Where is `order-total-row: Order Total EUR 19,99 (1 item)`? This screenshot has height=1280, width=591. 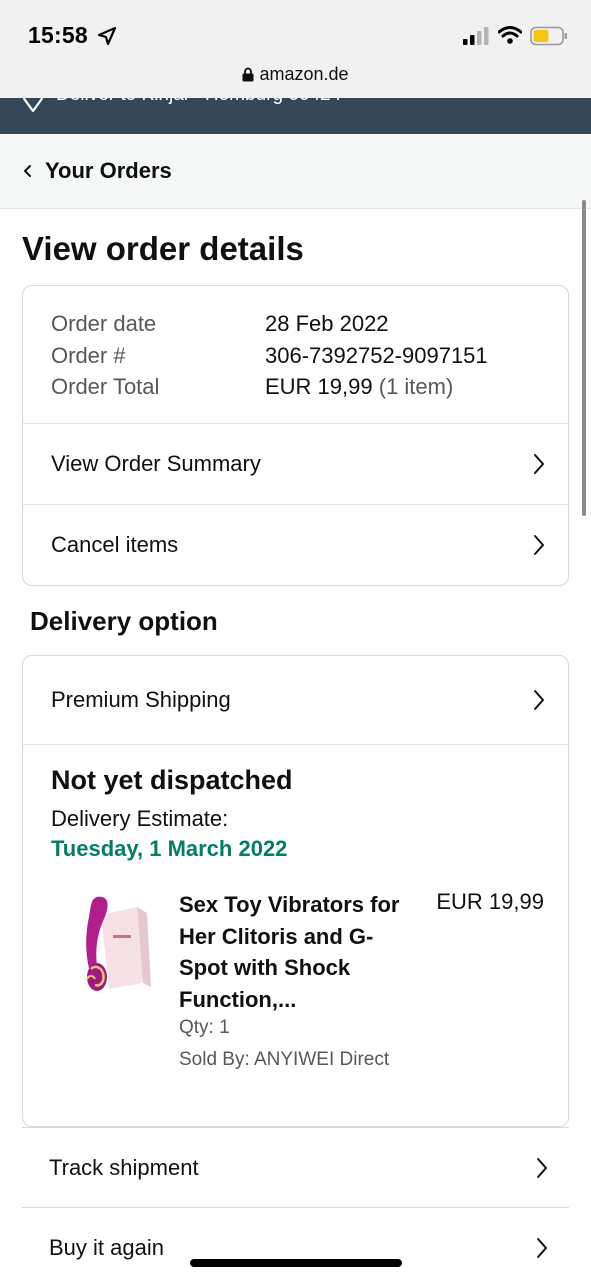 order-total-row: Order Total EUR 19,99 (1 item) is located at coordinates (295, 387).